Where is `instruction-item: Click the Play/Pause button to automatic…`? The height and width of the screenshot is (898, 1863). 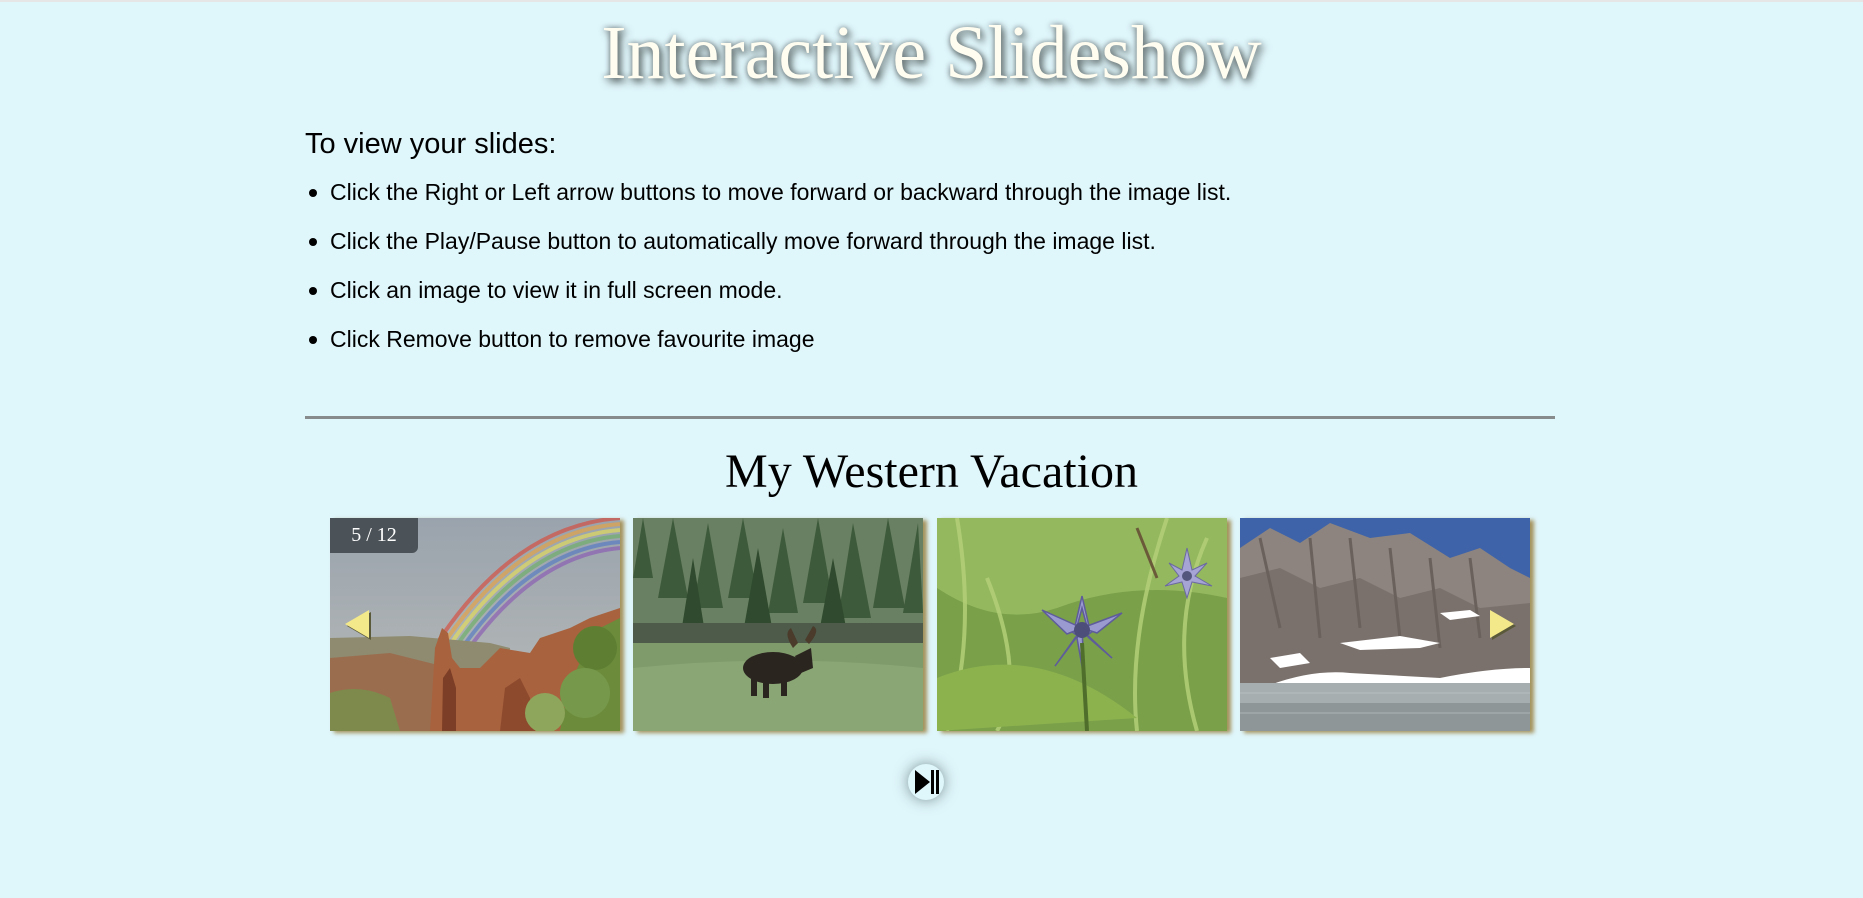 instruction-item: Click the Play/Pause button to automatic… is located at coordinates (930, 241).